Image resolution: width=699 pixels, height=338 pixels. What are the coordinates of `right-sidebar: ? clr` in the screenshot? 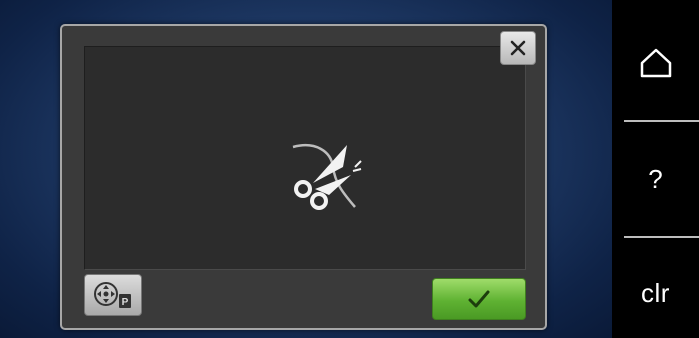 It's located at (655, 169).